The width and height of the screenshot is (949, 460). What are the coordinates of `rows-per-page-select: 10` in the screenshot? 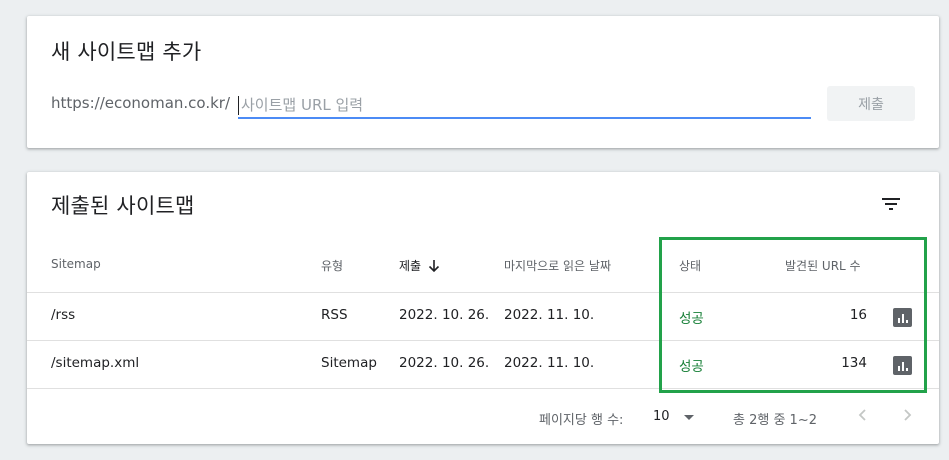 It's located at (683, 418).